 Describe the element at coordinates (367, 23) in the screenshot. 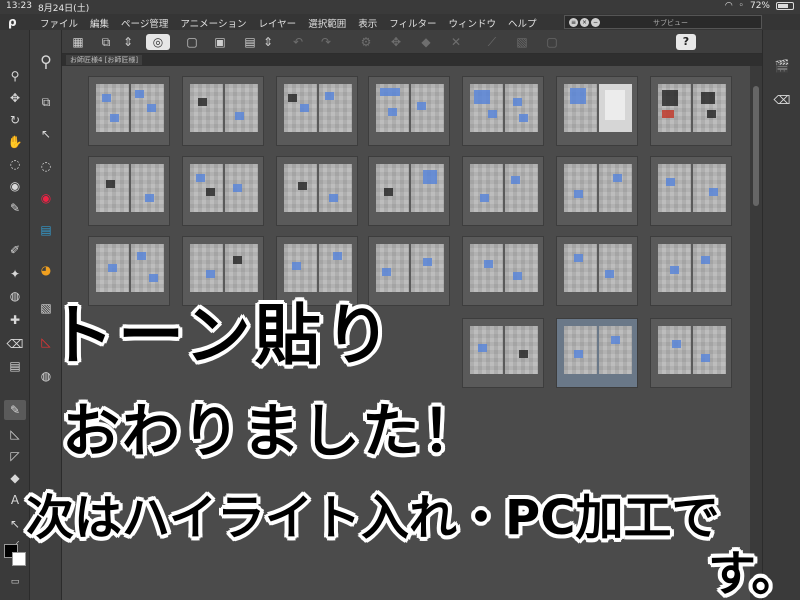

I see `menu-view: 表示` at that location.